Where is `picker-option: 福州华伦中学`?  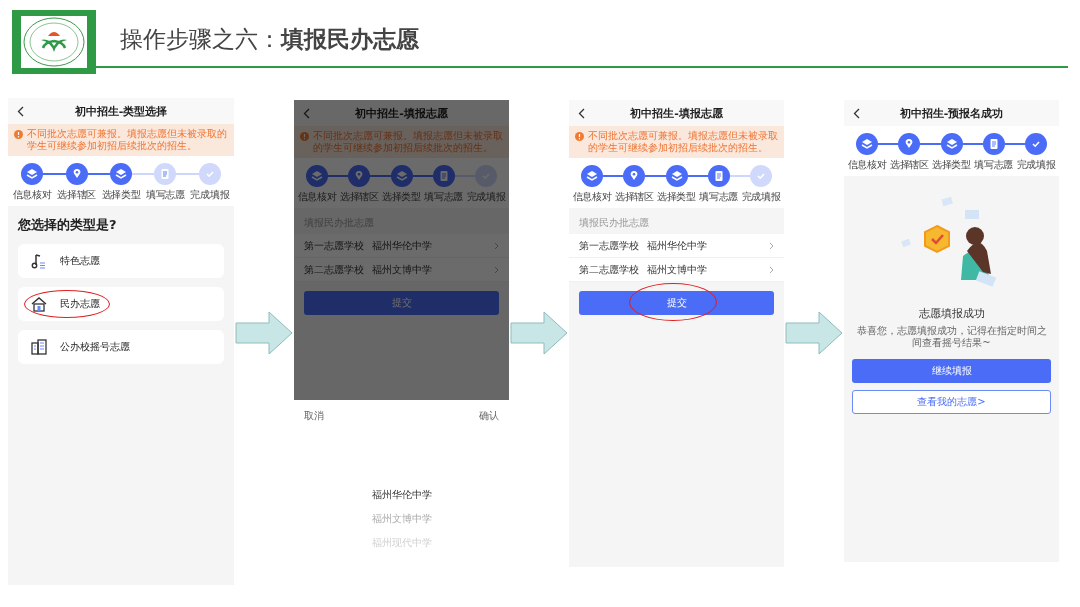
picker-option: 福州华伦中学 is located at coordinates (401, 495).